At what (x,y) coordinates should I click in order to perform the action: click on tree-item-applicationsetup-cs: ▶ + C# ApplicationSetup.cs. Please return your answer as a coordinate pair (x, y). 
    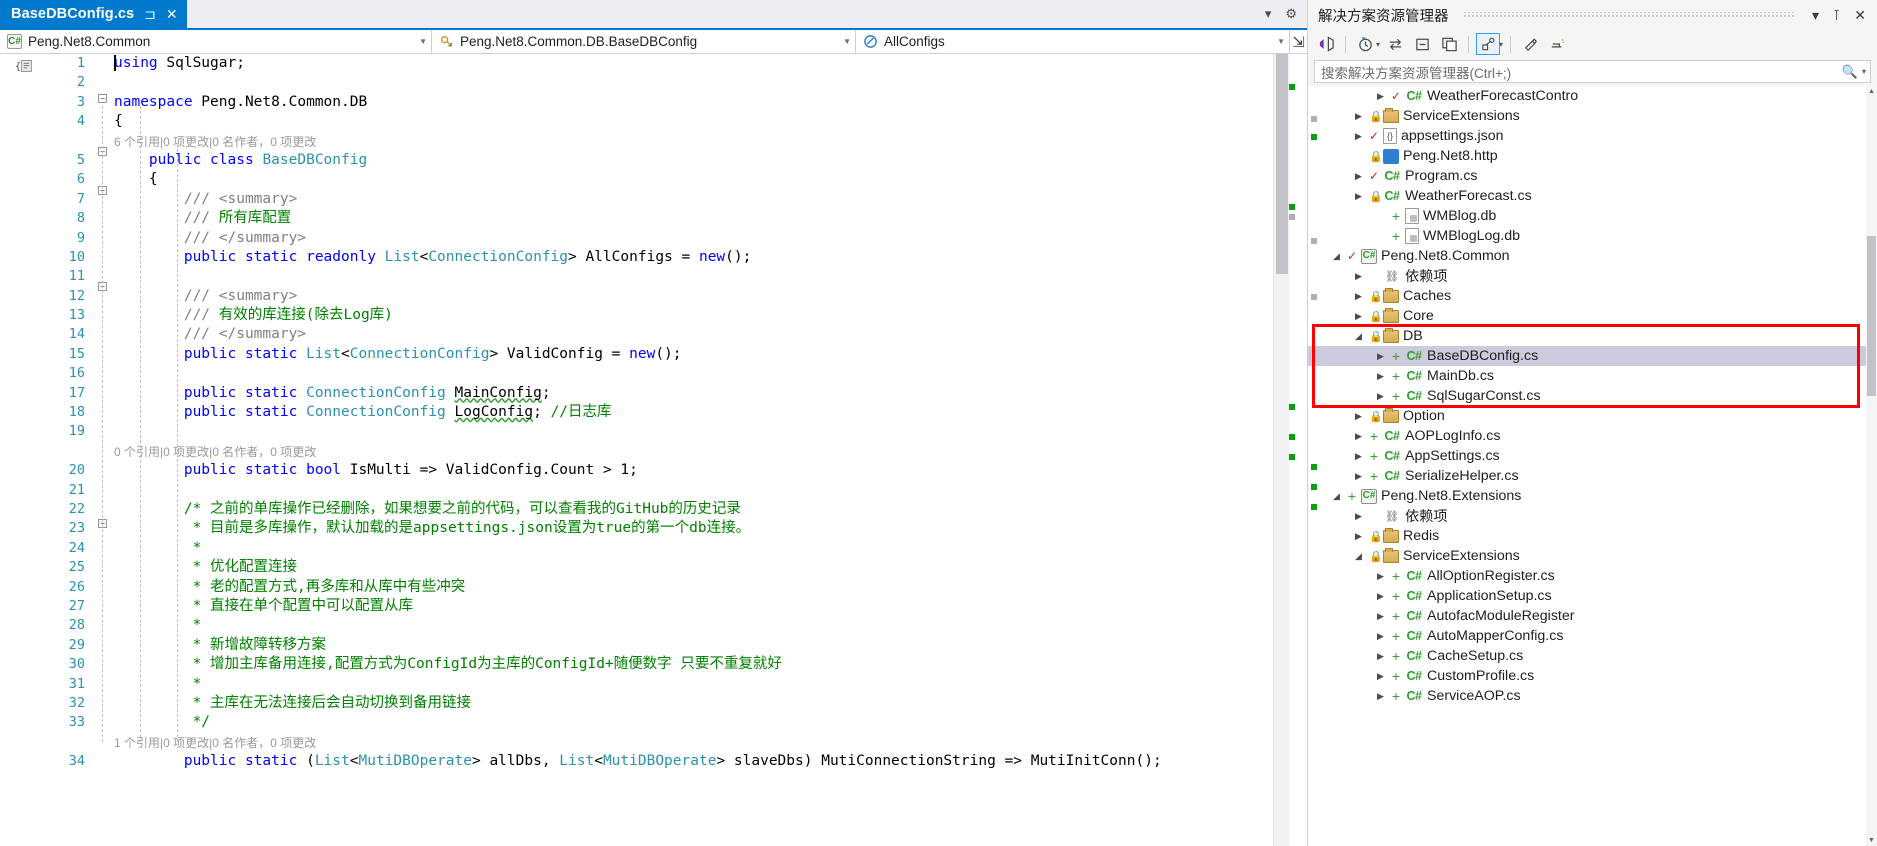
    Looking at the image, I should click on (1592, 596).